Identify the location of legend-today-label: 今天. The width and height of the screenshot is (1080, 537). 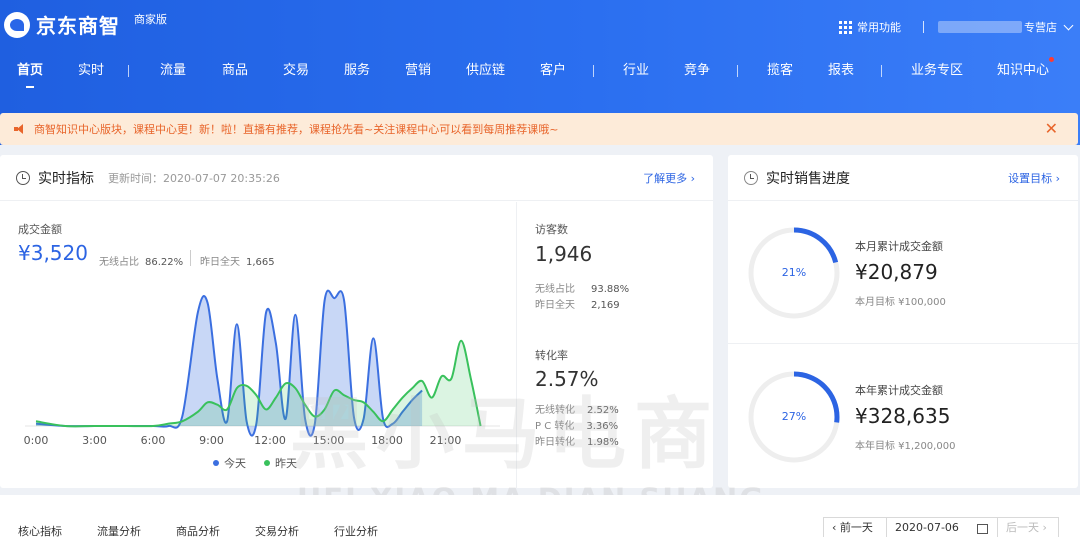
(235, 463).